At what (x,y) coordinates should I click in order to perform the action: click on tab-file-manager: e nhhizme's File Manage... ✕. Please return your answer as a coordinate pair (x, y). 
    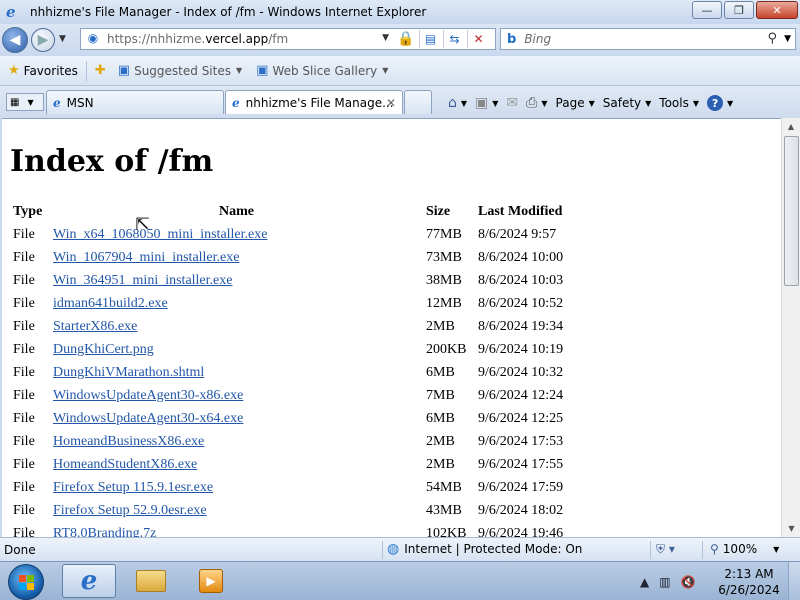
    Looking at the image, I should click on (314, 102).